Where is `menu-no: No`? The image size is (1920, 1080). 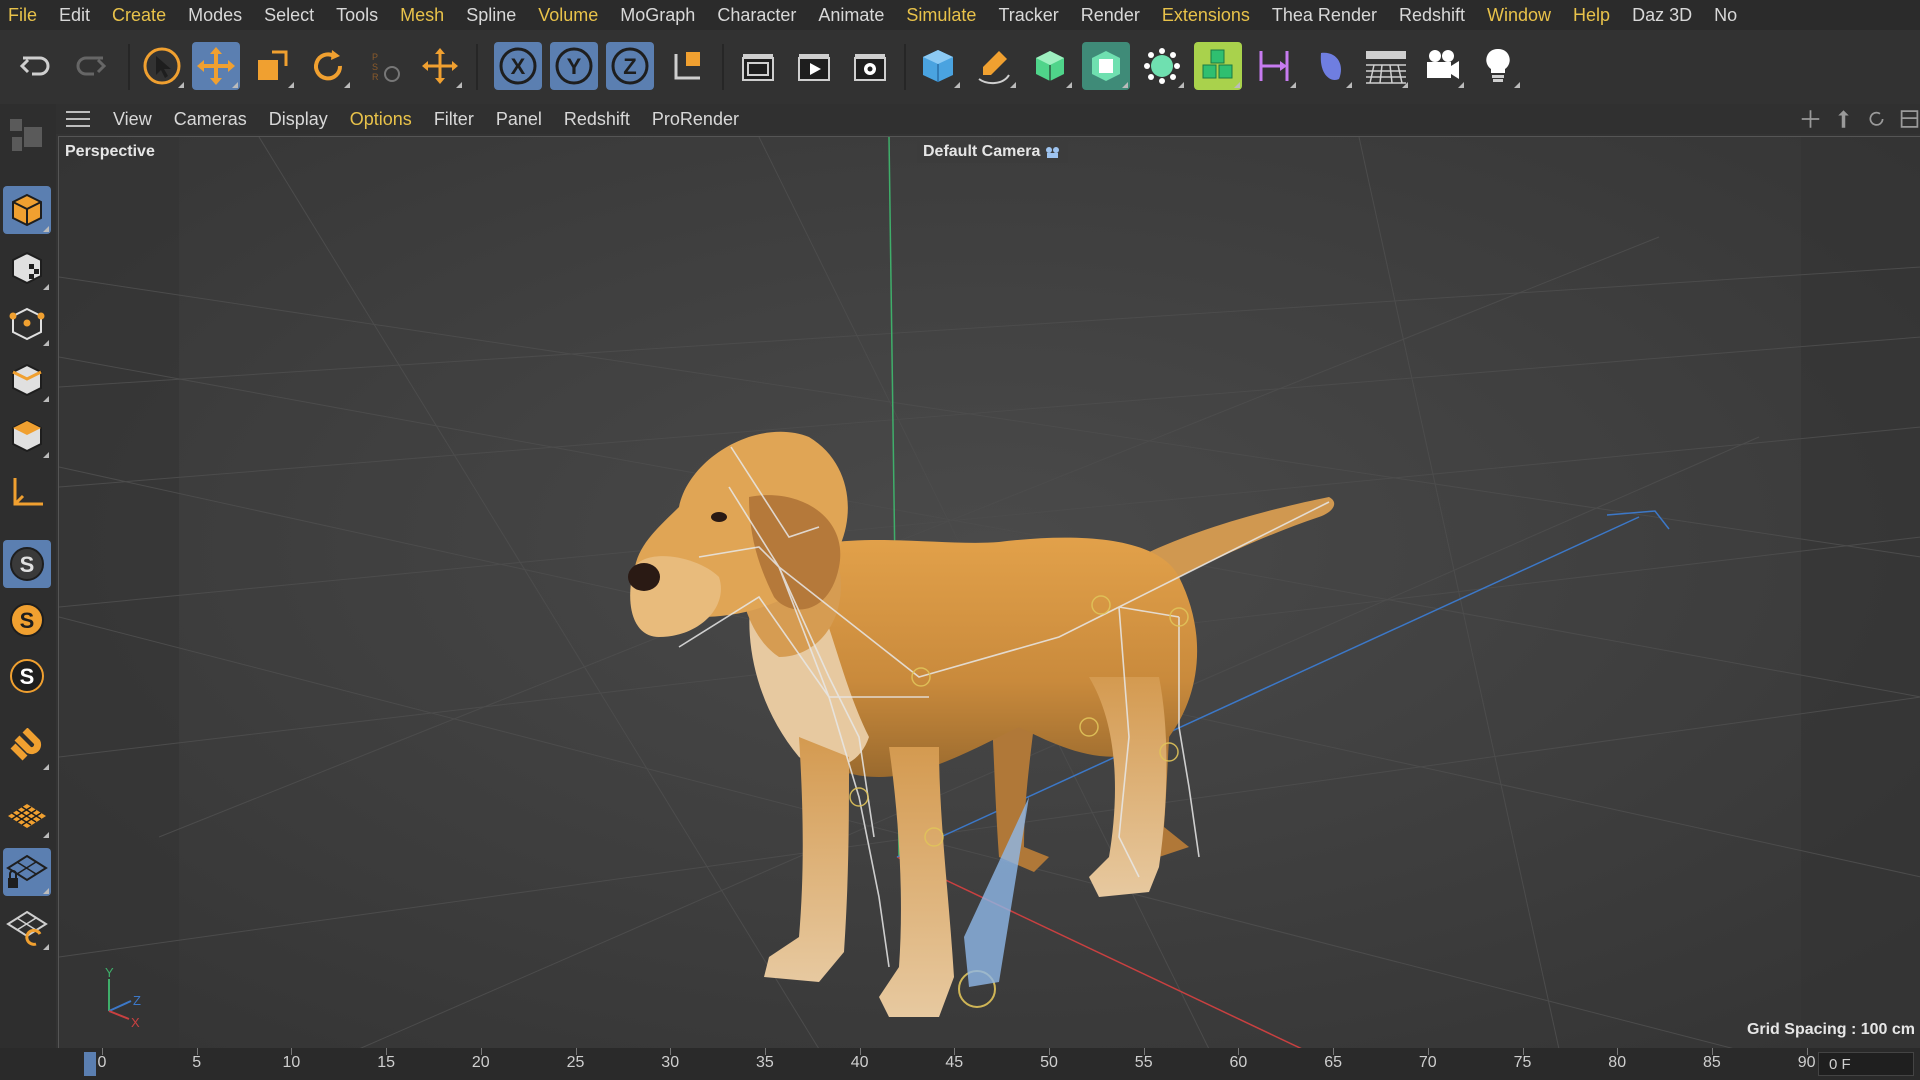
menu-no: No is located at coordinates (1725, 15).